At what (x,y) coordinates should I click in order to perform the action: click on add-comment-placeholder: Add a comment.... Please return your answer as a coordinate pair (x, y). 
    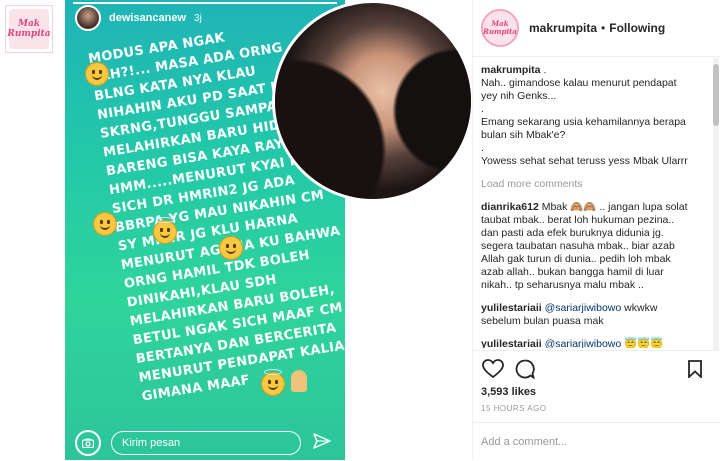
    Looking at the image, I should click on (524, 442).